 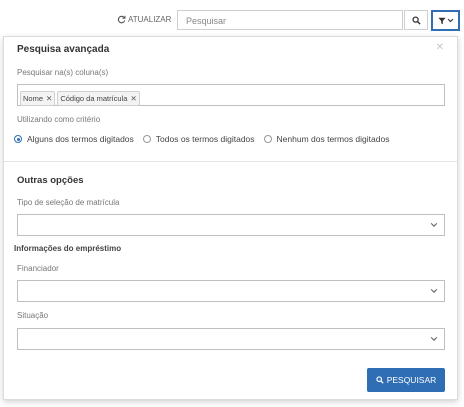 What do you see at coordinates (63, 49) in the screenshot?
I see `panel-title: Pesquisa avançada` at bounding box center [63, 49].